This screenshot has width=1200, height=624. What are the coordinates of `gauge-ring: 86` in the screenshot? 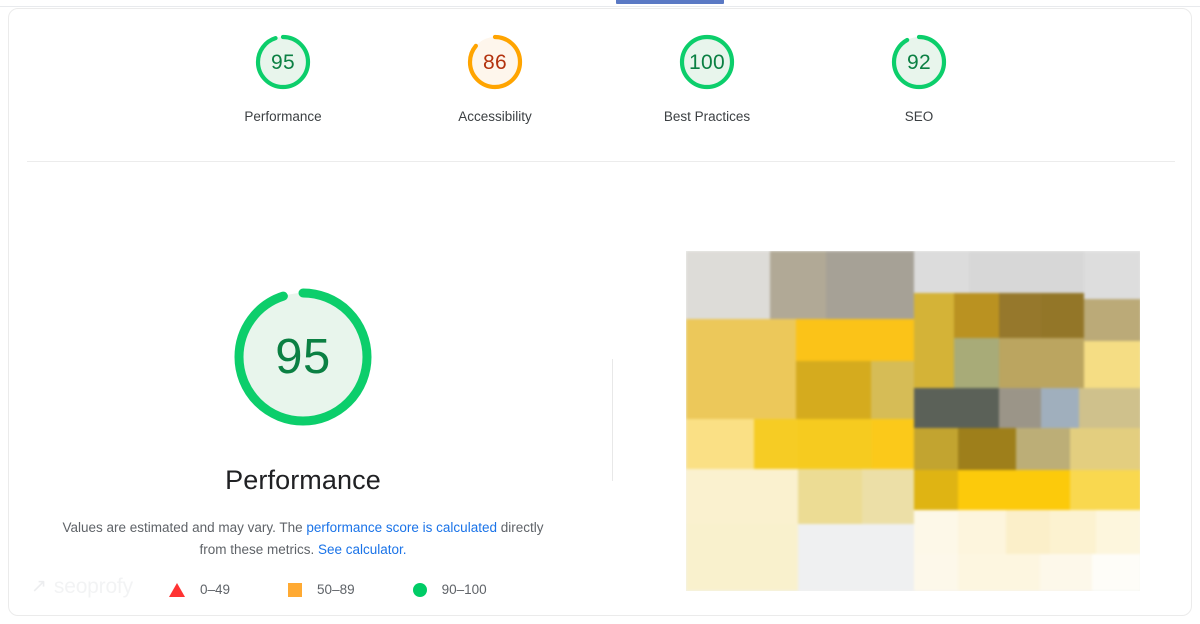 It's located at (495, 62).